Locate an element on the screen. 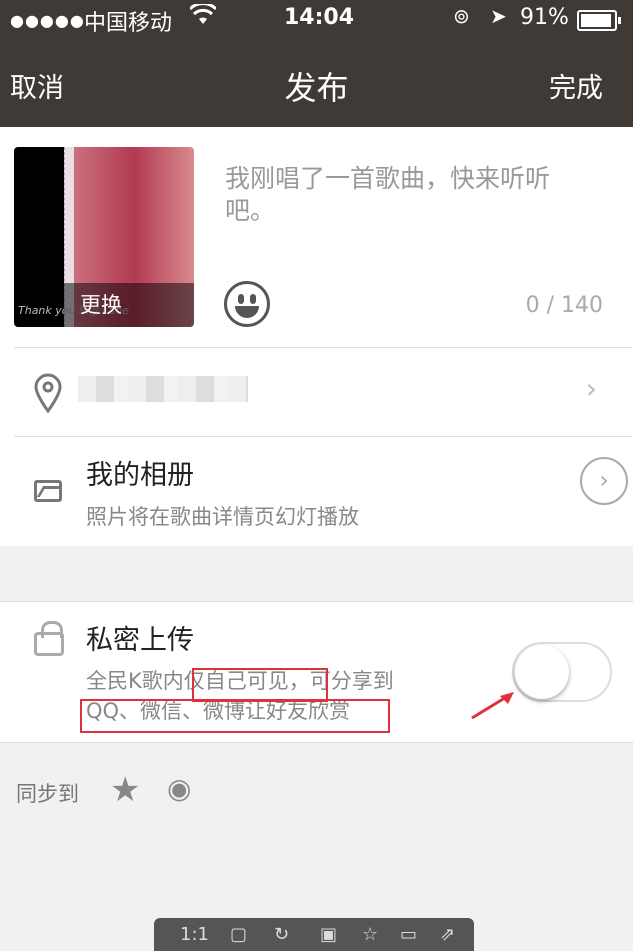 This screenshot has height=951, width=633. share-icon: ⇗ is located at coordinates (447, 934).